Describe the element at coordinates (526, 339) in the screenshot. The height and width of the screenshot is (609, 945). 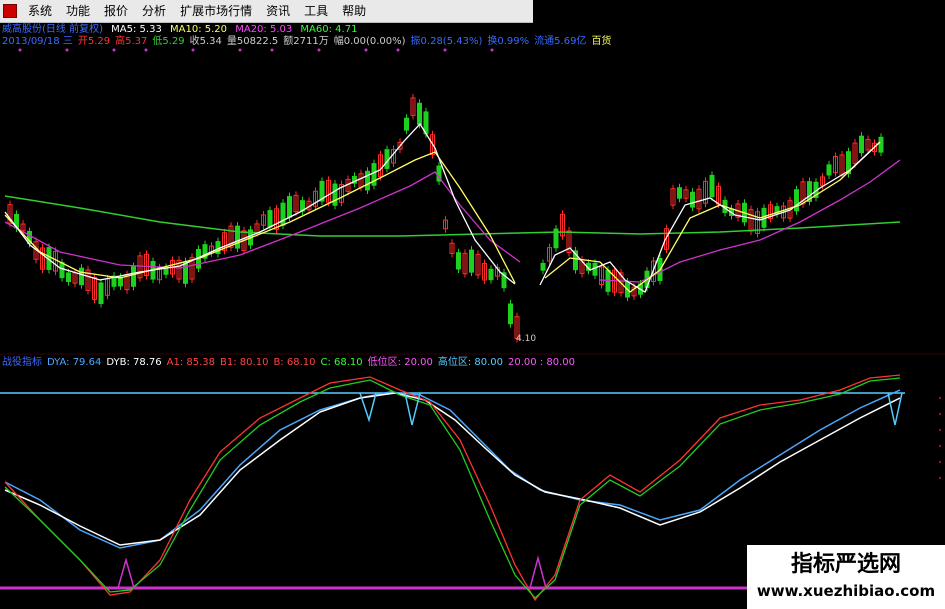
I see `low-price-tag: 4.10` at that location.